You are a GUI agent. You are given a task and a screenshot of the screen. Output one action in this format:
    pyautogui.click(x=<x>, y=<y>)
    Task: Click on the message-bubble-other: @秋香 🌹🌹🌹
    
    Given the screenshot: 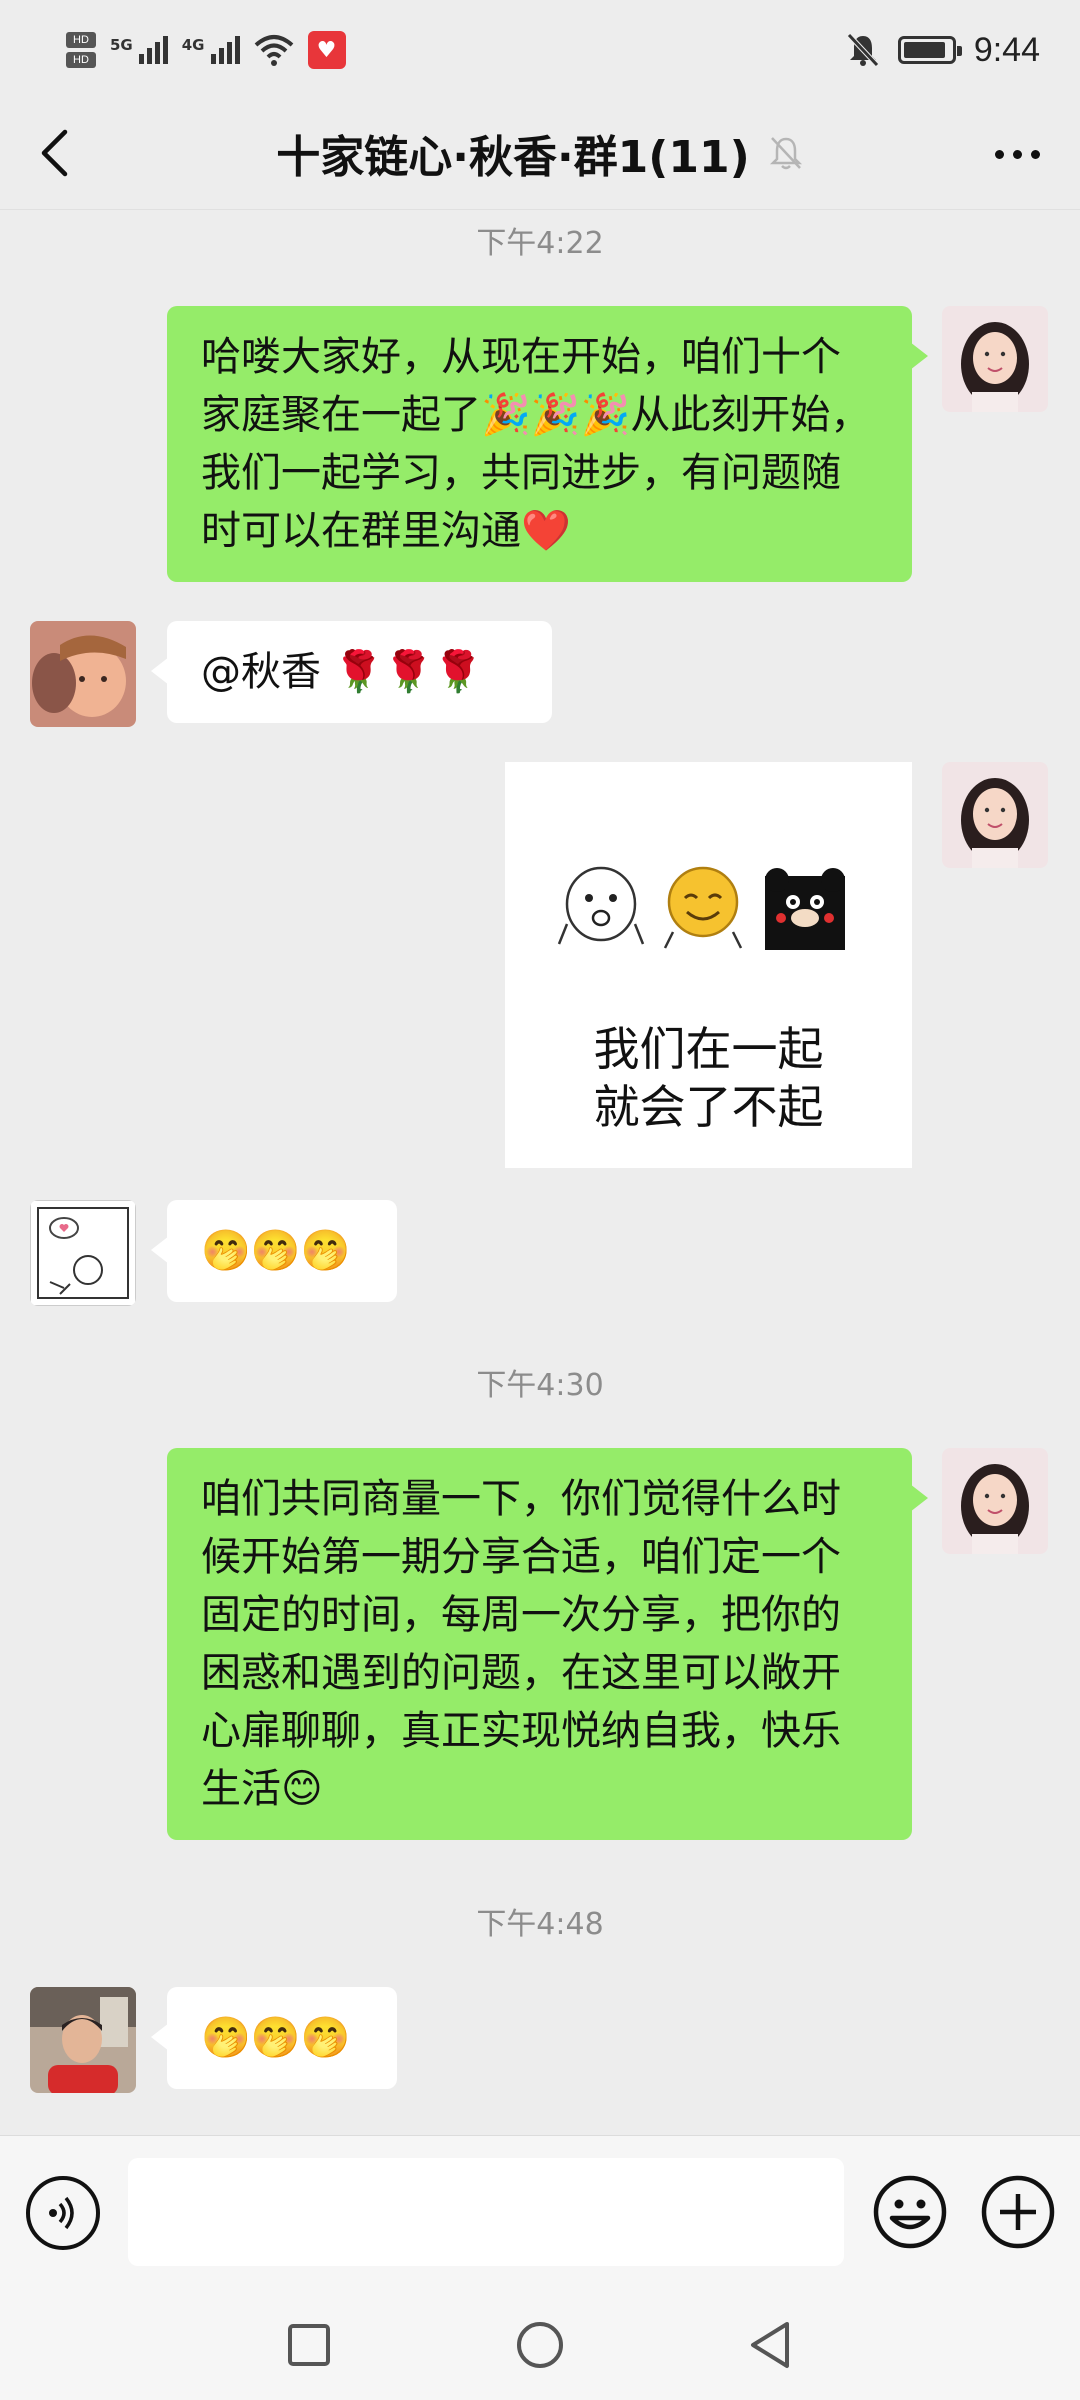 What is the action you would take?
    pyautogui.click(x=351, y=672)
    